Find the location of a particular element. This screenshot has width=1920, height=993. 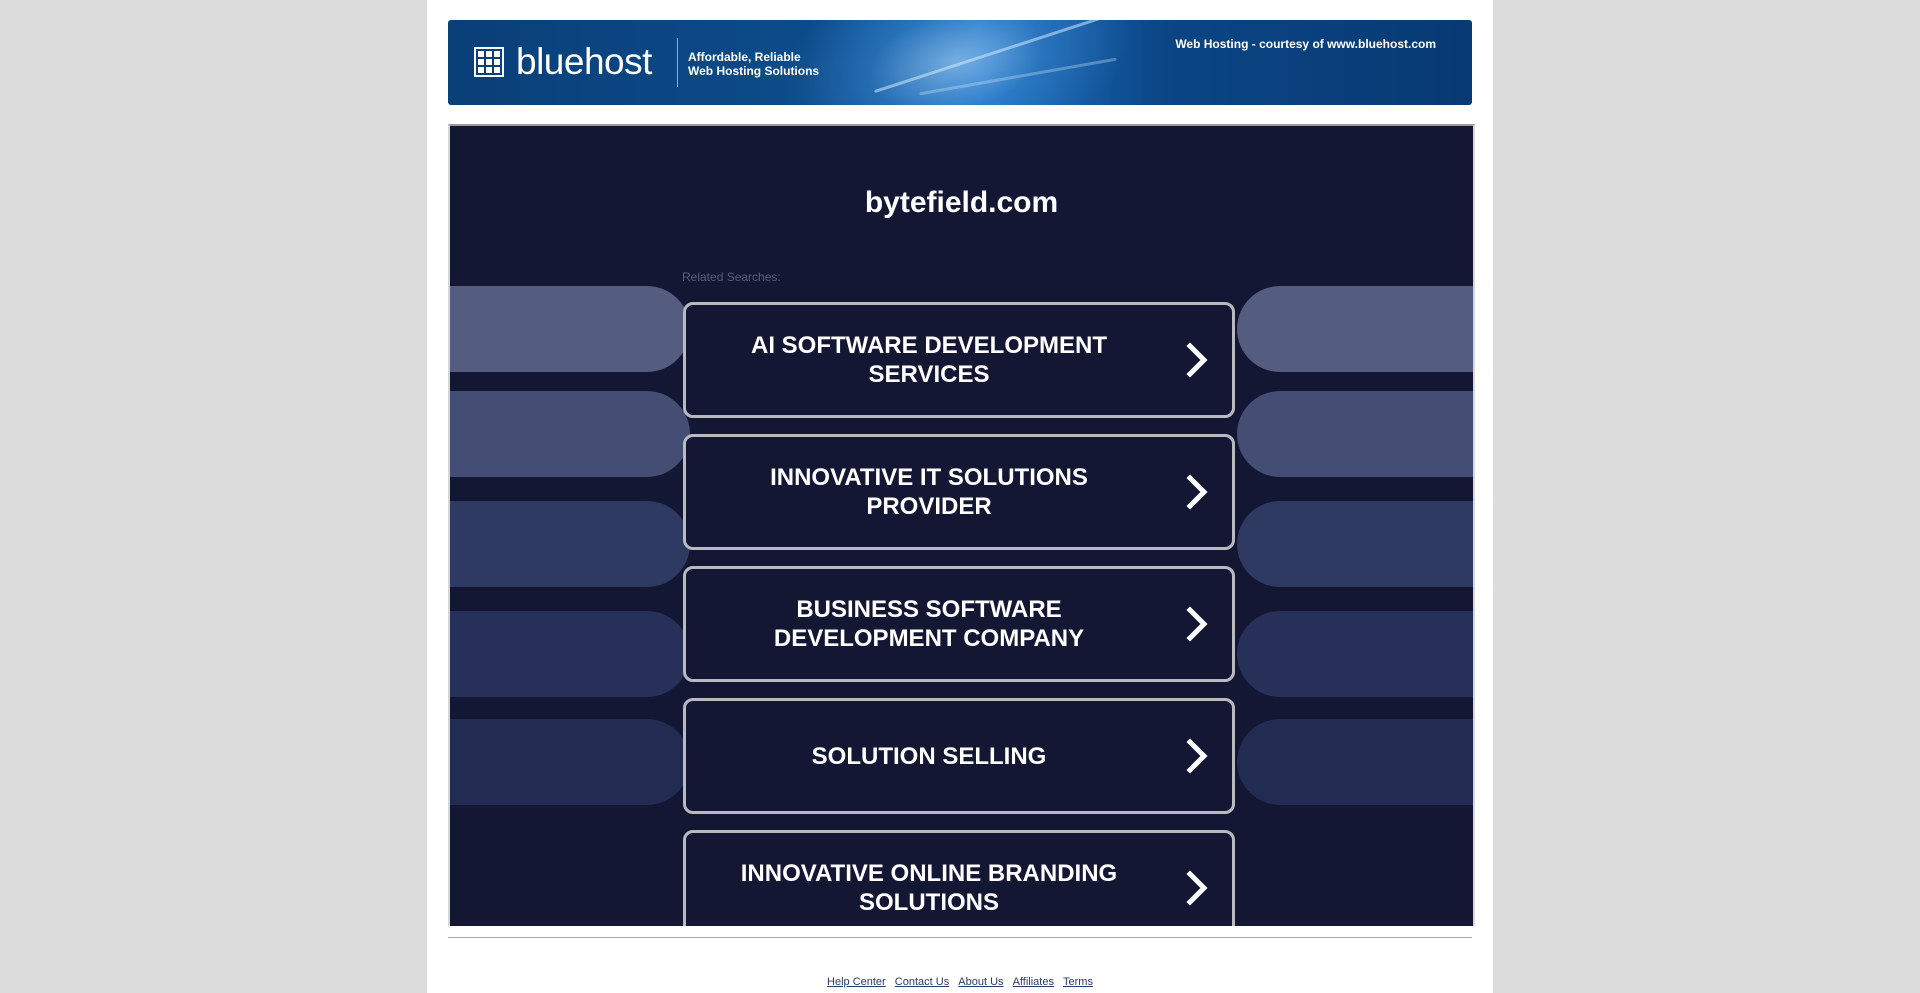

related-search-link: AI SOFTWARE DEVELOPMENT SERVICES is located at coordinates (959, 360).